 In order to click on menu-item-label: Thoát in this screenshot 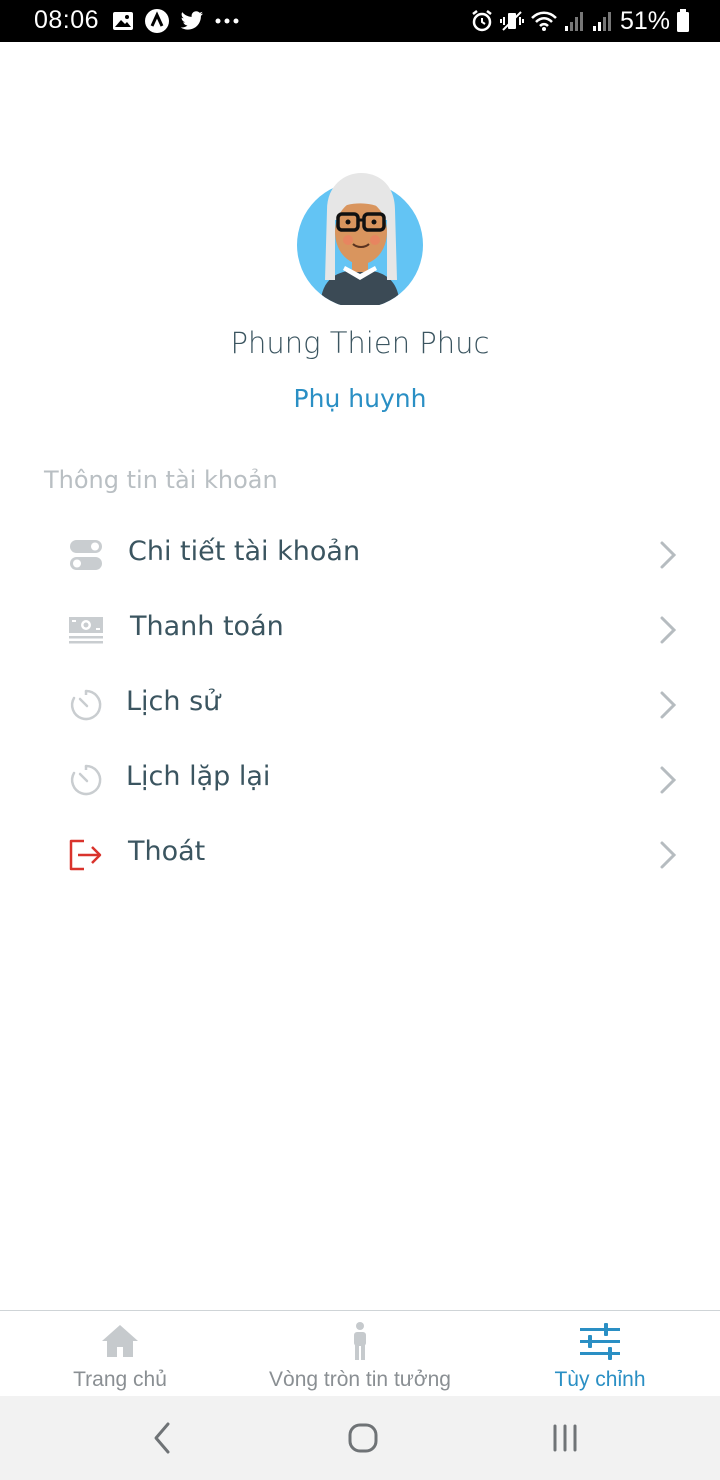, I will do `click(167, 851)`.